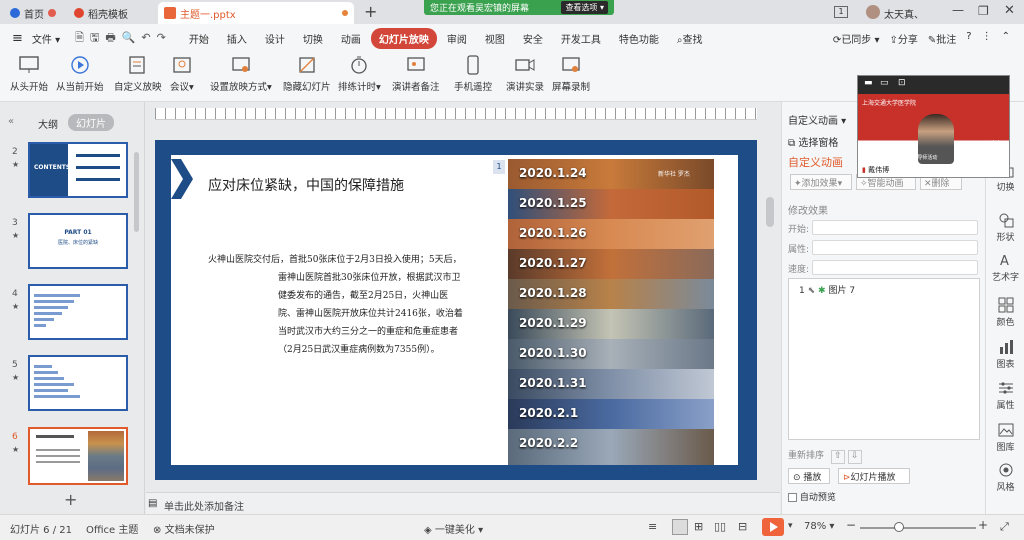  Describe the element at coordinates (241, 73) in the screenshot. I see `setup-show-button: 设置放映方式▾` at that location.